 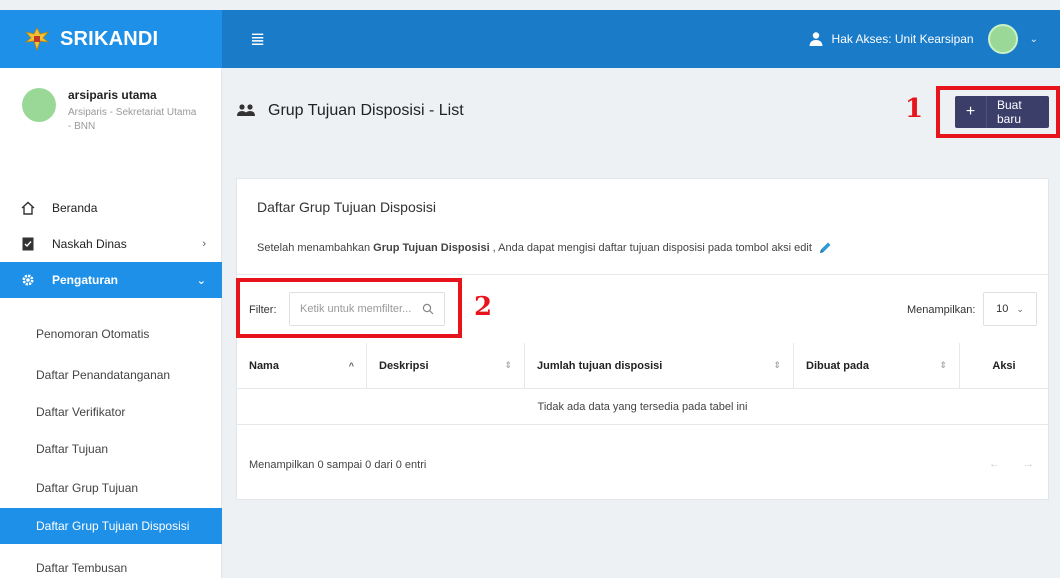 What do you see at coordinates (902, 39) in the screenshot?
I see `access-label: Hak Akses: Unit Kearsipan` at bounding box center [902, 39].